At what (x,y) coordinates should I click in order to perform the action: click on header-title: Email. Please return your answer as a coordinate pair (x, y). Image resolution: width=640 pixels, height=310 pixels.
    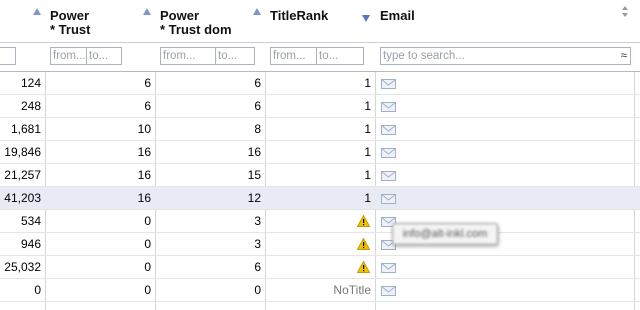
    Looking at the image, I should click on (397, 15).